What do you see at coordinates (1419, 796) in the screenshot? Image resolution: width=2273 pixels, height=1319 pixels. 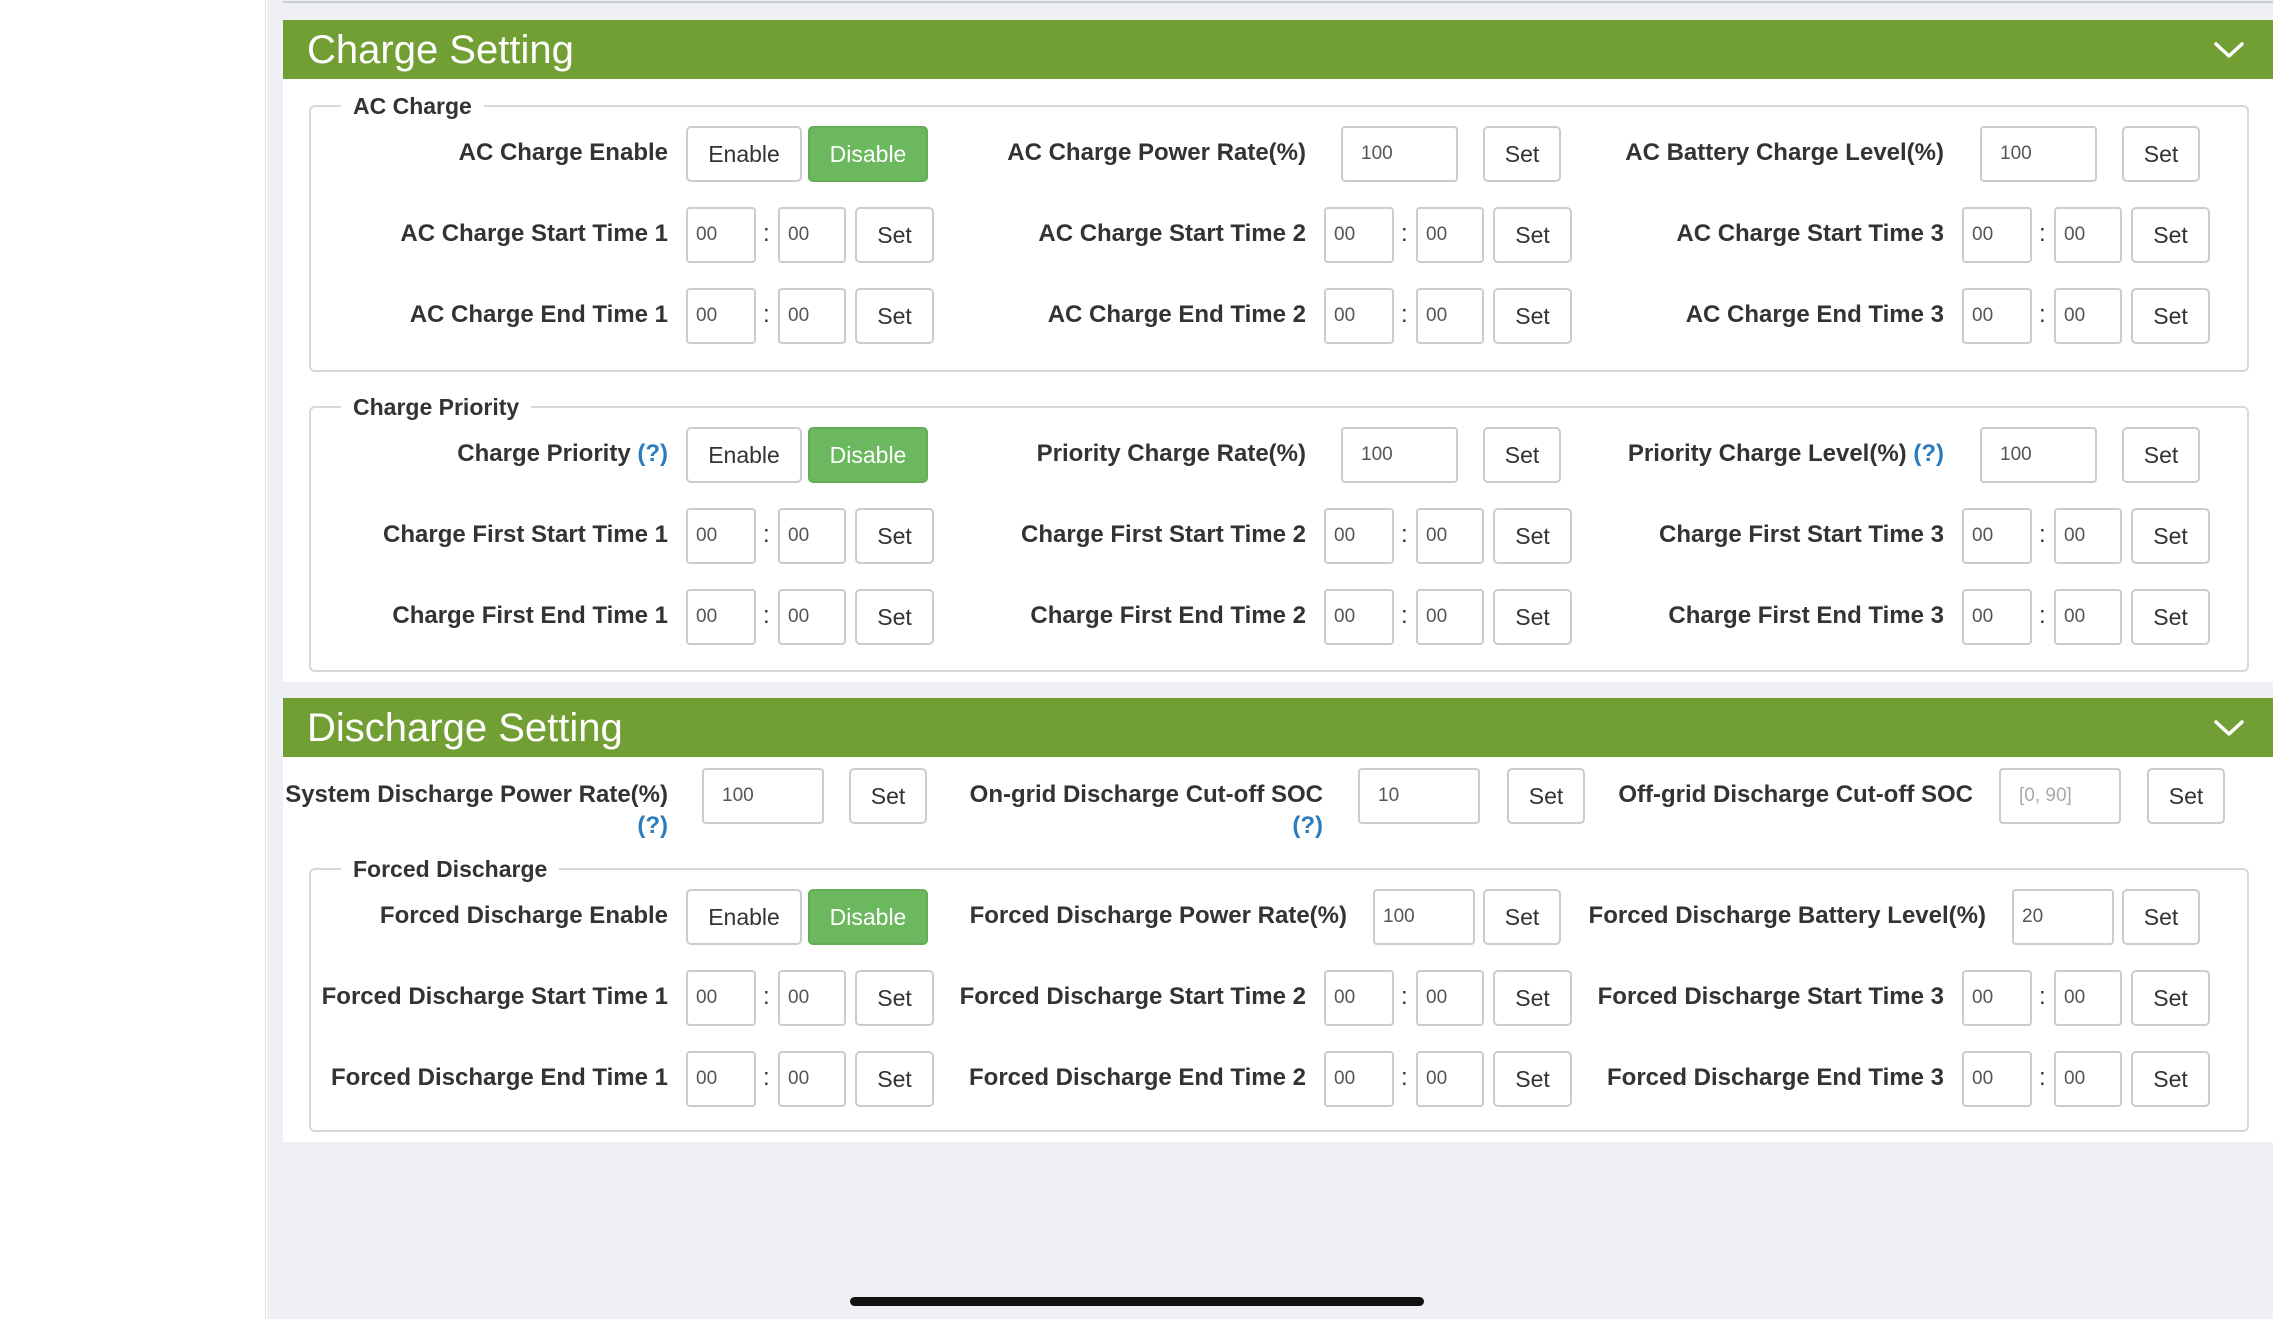 I see `on-grid-discharge-cutoff-soc-input` at bounding box center [1419, 796].